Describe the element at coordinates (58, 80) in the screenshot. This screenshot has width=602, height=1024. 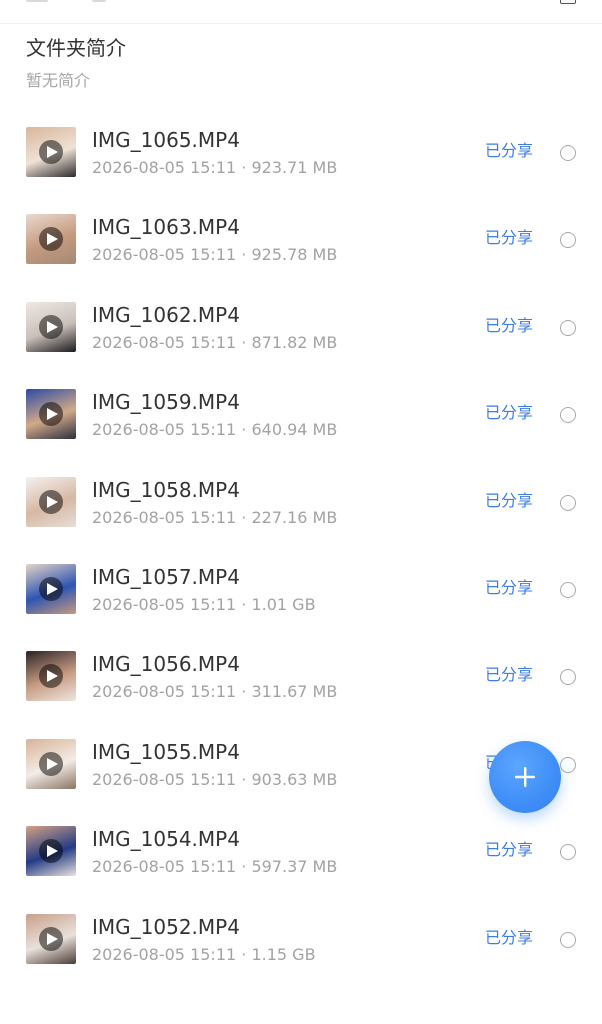
I see `folder-description: 暂无简介` at that location.